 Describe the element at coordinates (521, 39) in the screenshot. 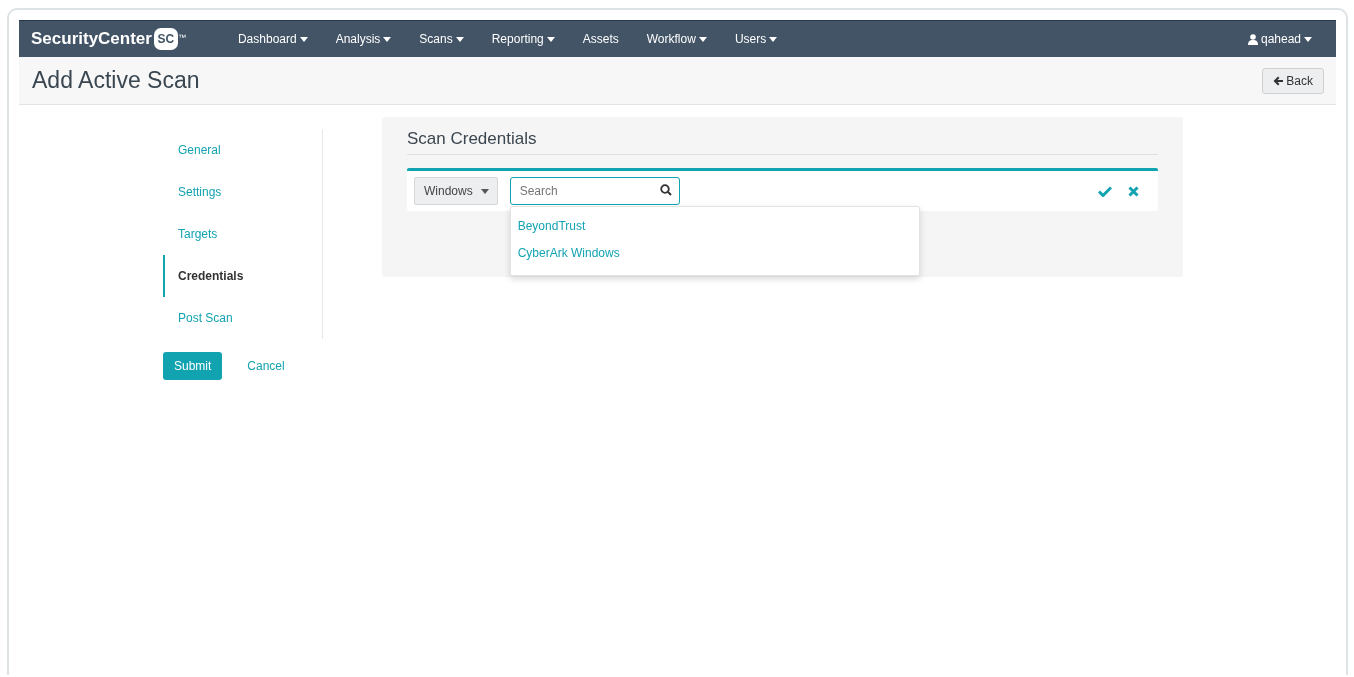

I see `nav-menu-item: Reporting` at that location.